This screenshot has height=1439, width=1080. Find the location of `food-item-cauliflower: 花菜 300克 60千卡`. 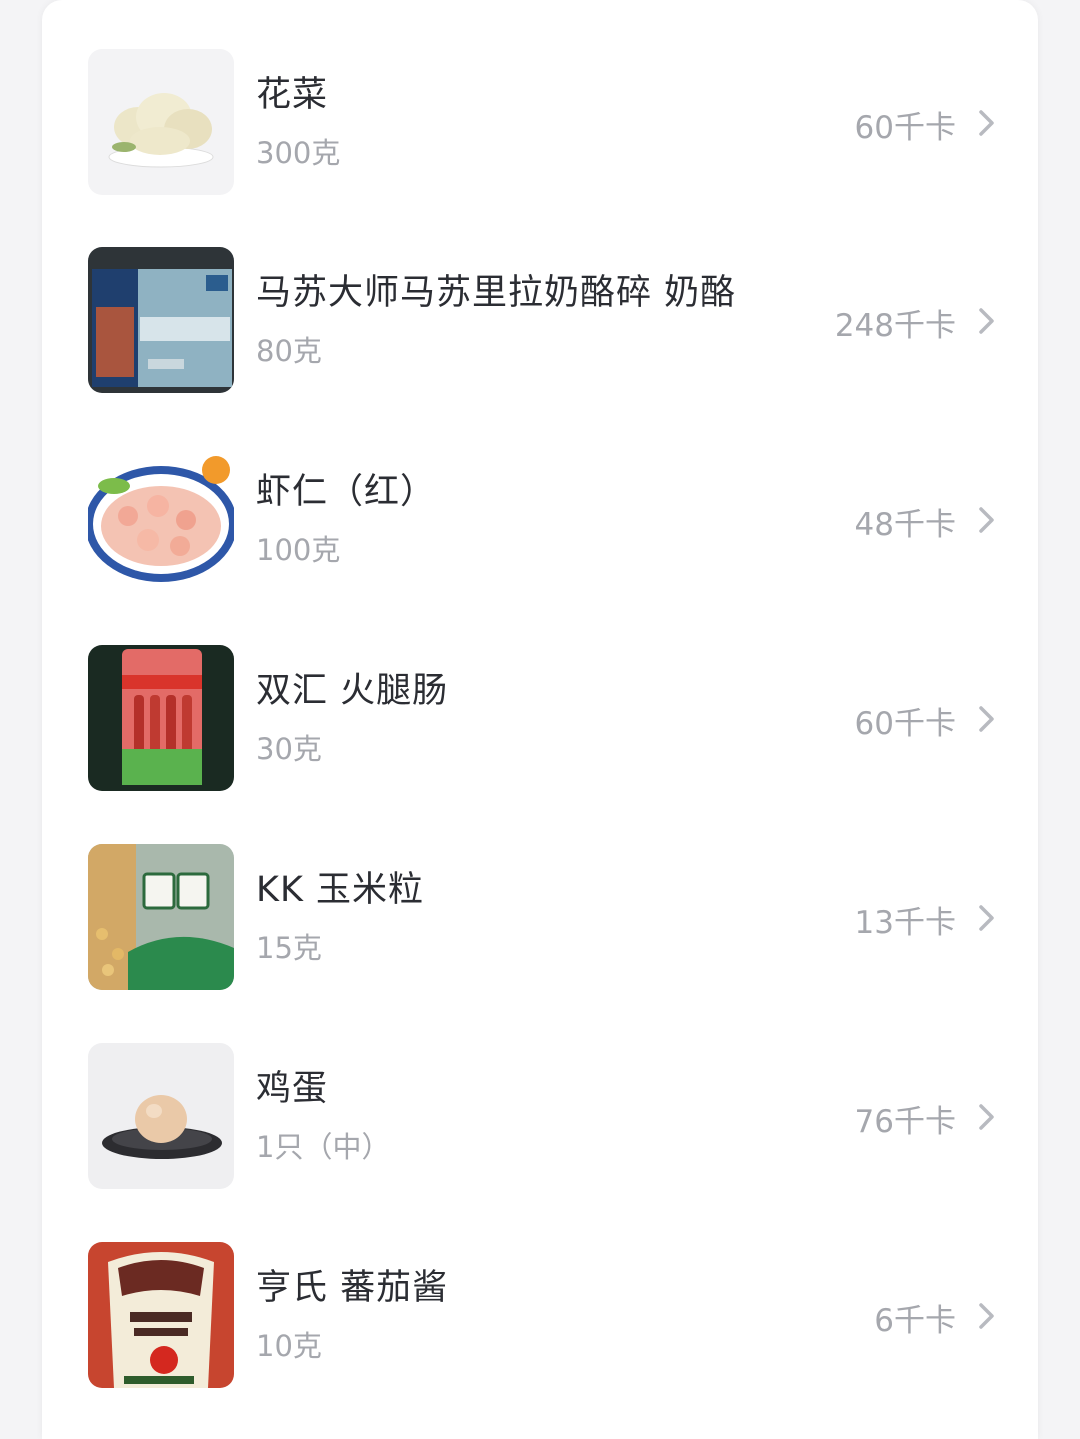

food-item-cauliflower: 花菜 300克 60千卡 is located at coordinates (540, 99).